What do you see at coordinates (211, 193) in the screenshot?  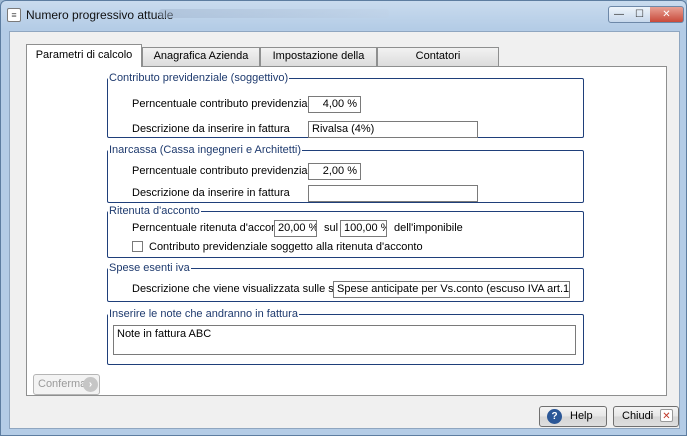 I see `inarcassa-desc-label: Descrizione da inserire in fattura` at bounding box center [211, 193].